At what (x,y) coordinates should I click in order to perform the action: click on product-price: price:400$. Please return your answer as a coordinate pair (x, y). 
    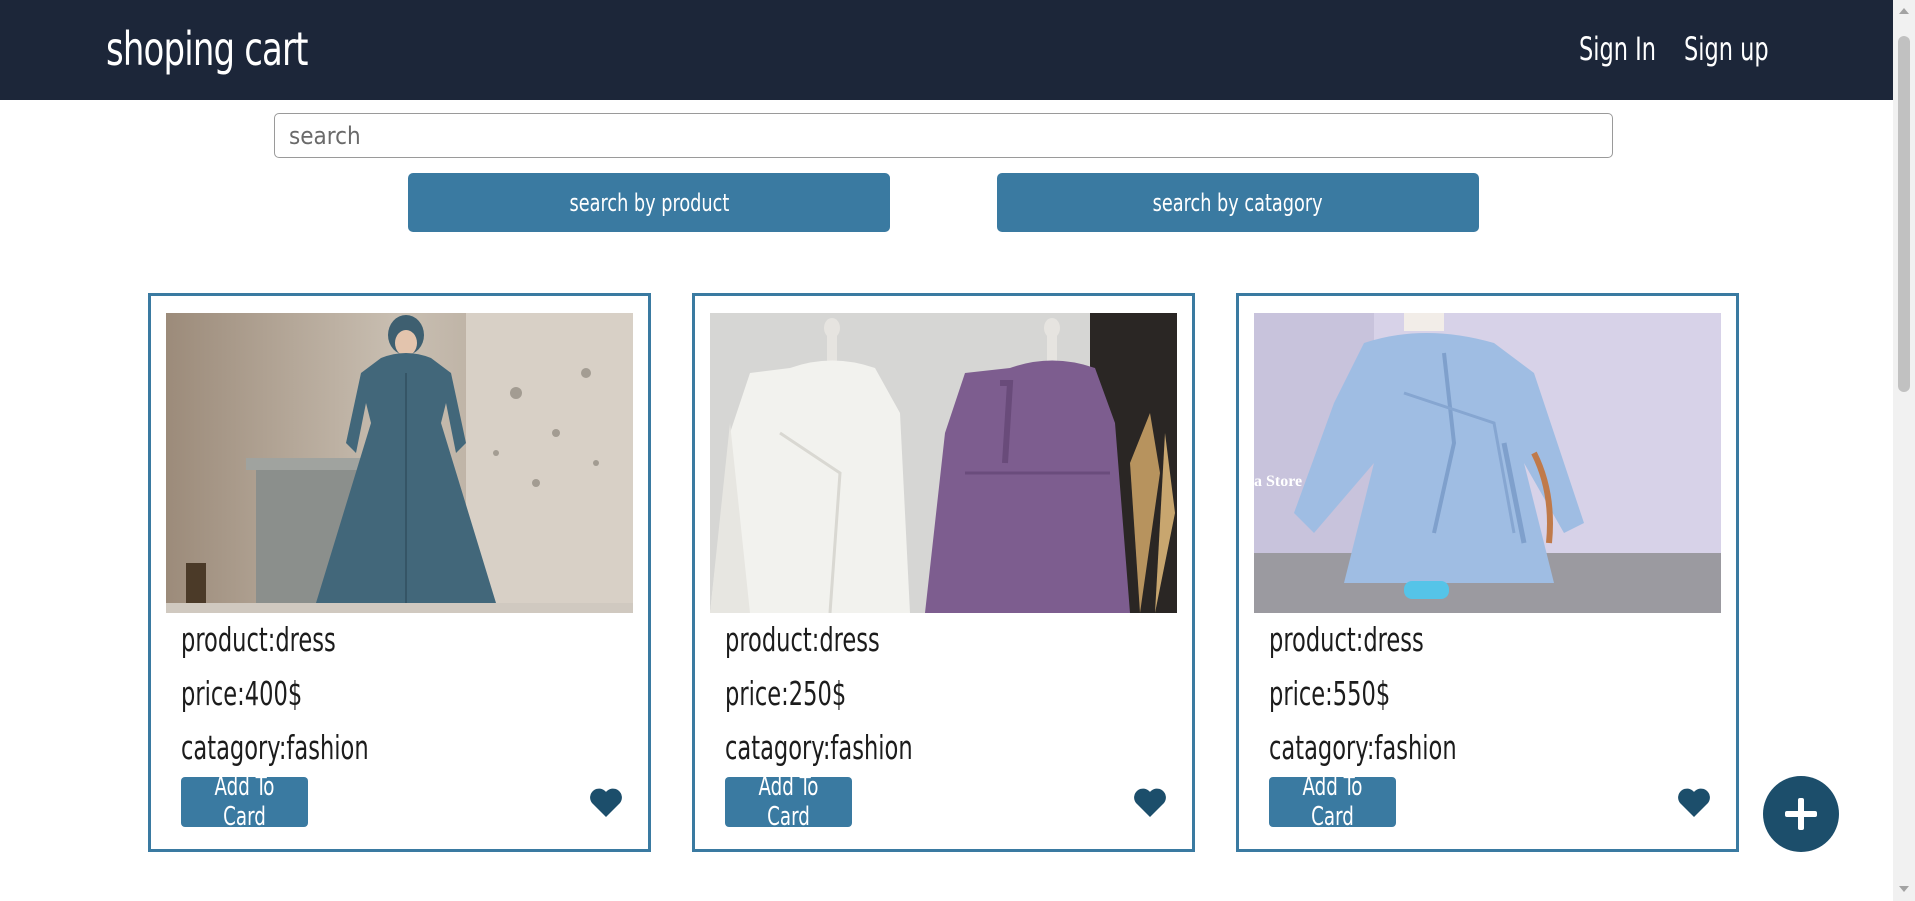
    Looking at the image, I should click on (242, 693).